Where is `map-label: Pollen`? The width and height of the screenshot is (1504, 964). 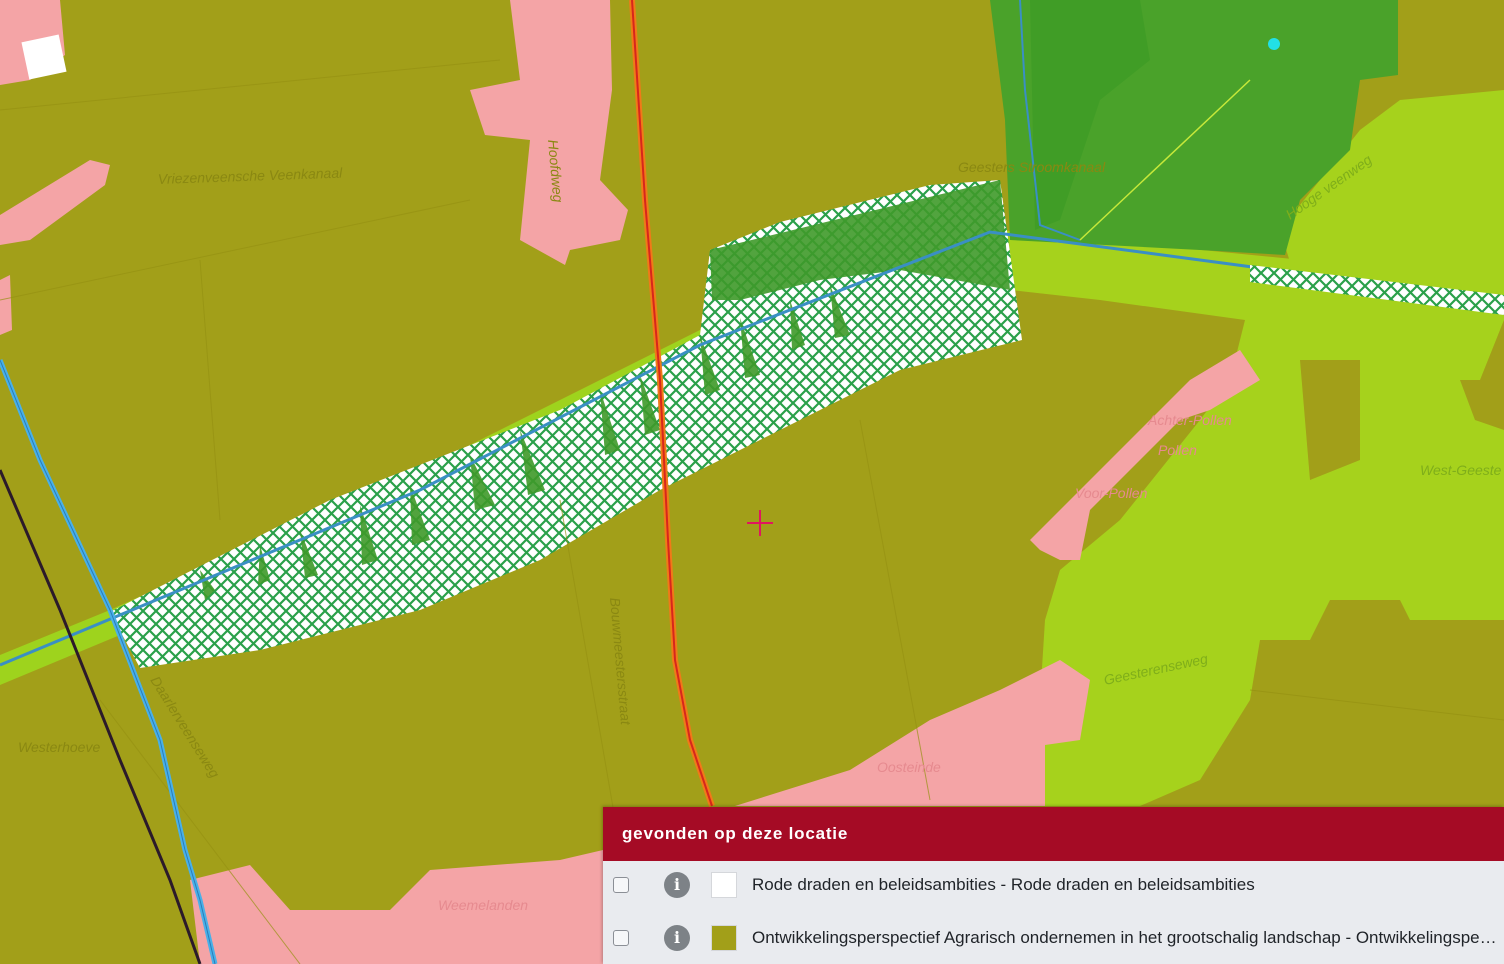
map-label: Pollen is located at coordinates (1177, 450).